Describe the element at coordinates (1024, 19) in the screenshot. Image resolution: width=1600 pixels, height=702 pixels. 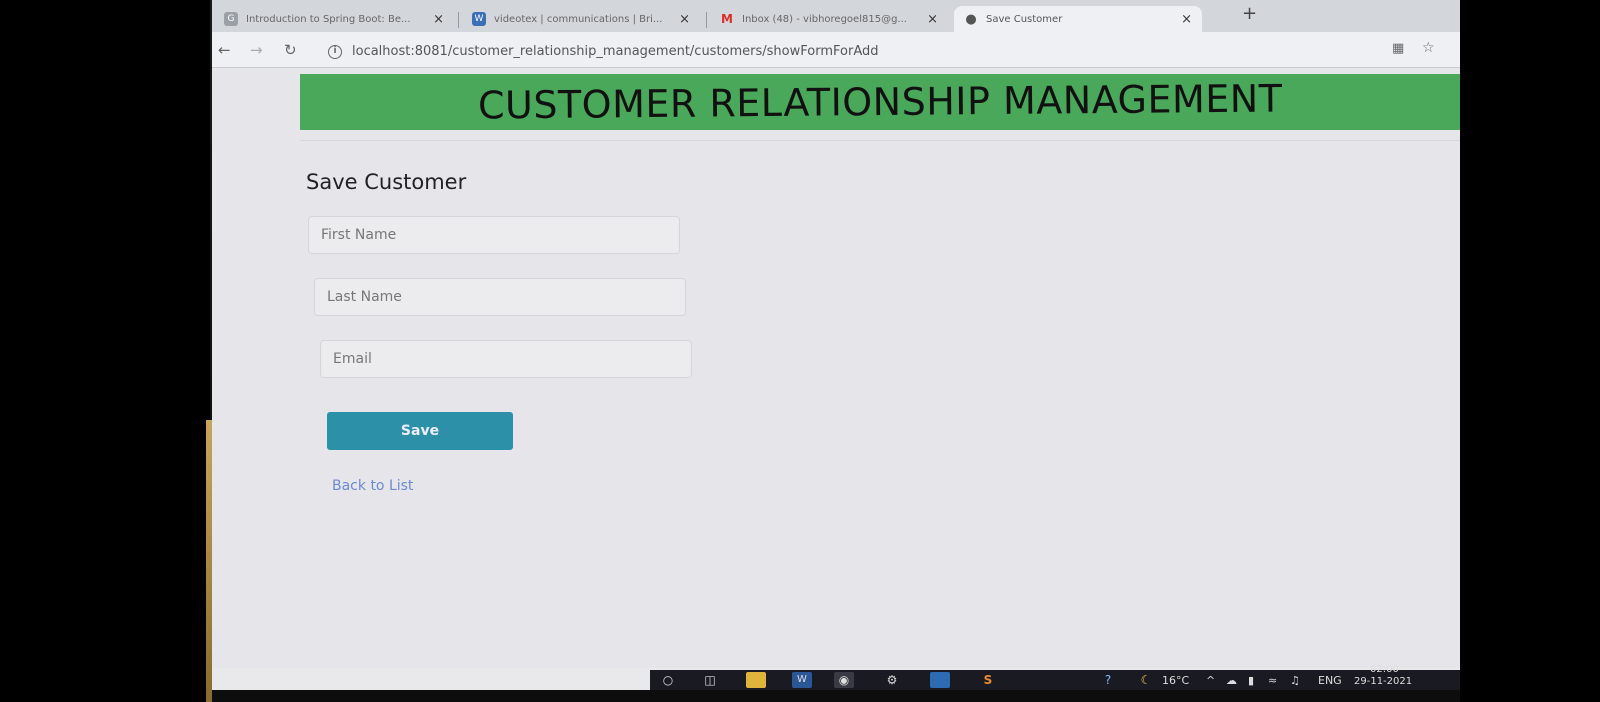
I see `tab-title: Save Customer` at that location.